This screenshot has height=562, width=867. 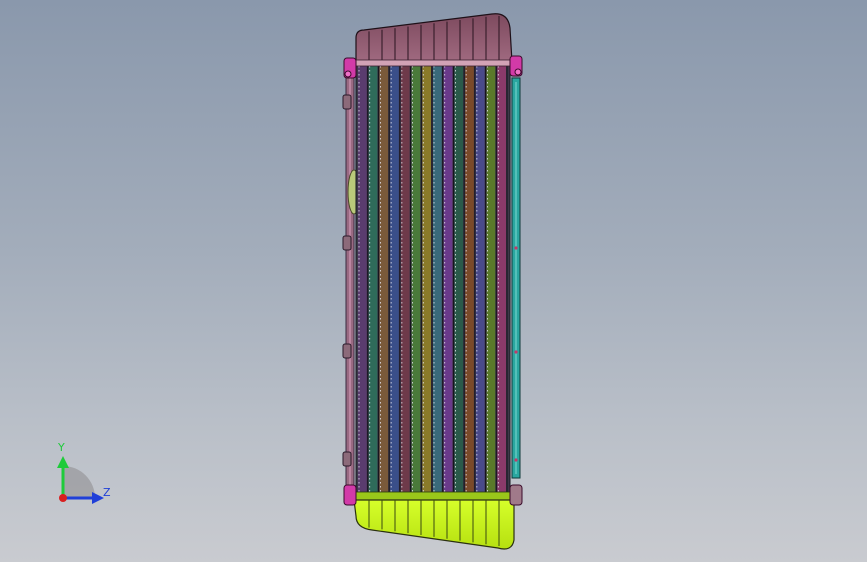 I want to click on z-axis-label: Z, so click(x=107, y=492).